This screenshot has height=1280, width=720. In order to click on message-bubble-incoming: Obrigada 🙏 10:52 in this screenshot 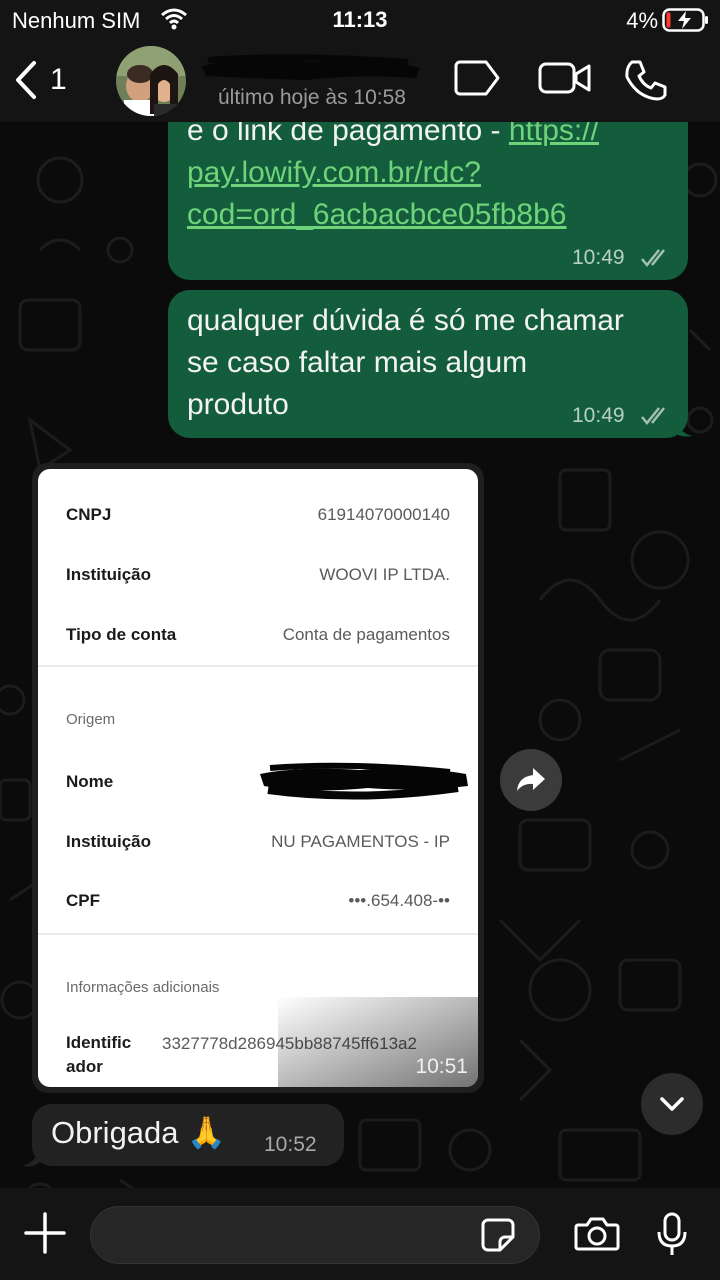, I will do `click(183, 1135)`.